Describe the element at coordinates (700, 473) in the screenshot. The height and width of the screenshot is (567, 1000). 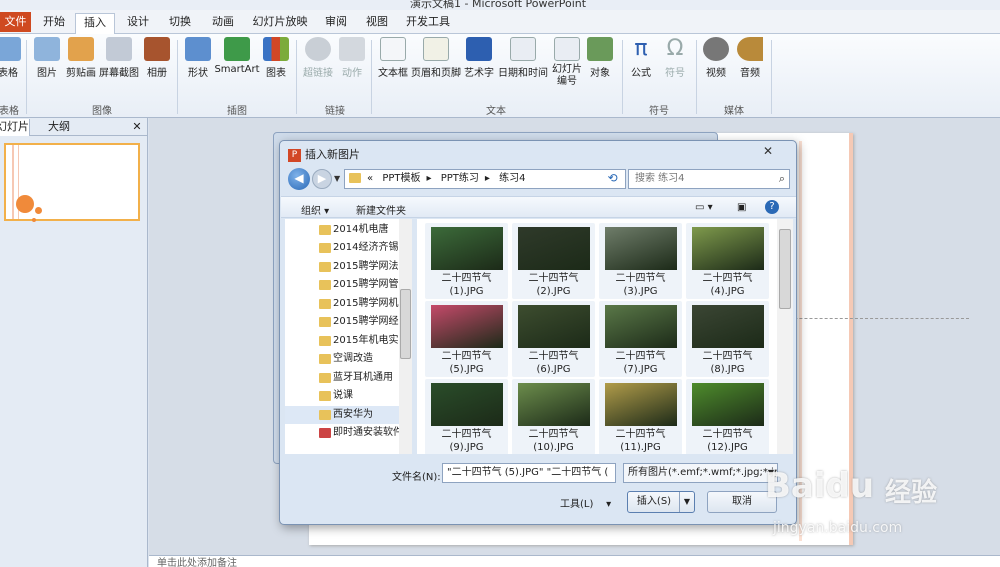
I see `filetype-select: 所有图片(*.emf;*.wmf;*.jpg;*.jp ▼` at that location.